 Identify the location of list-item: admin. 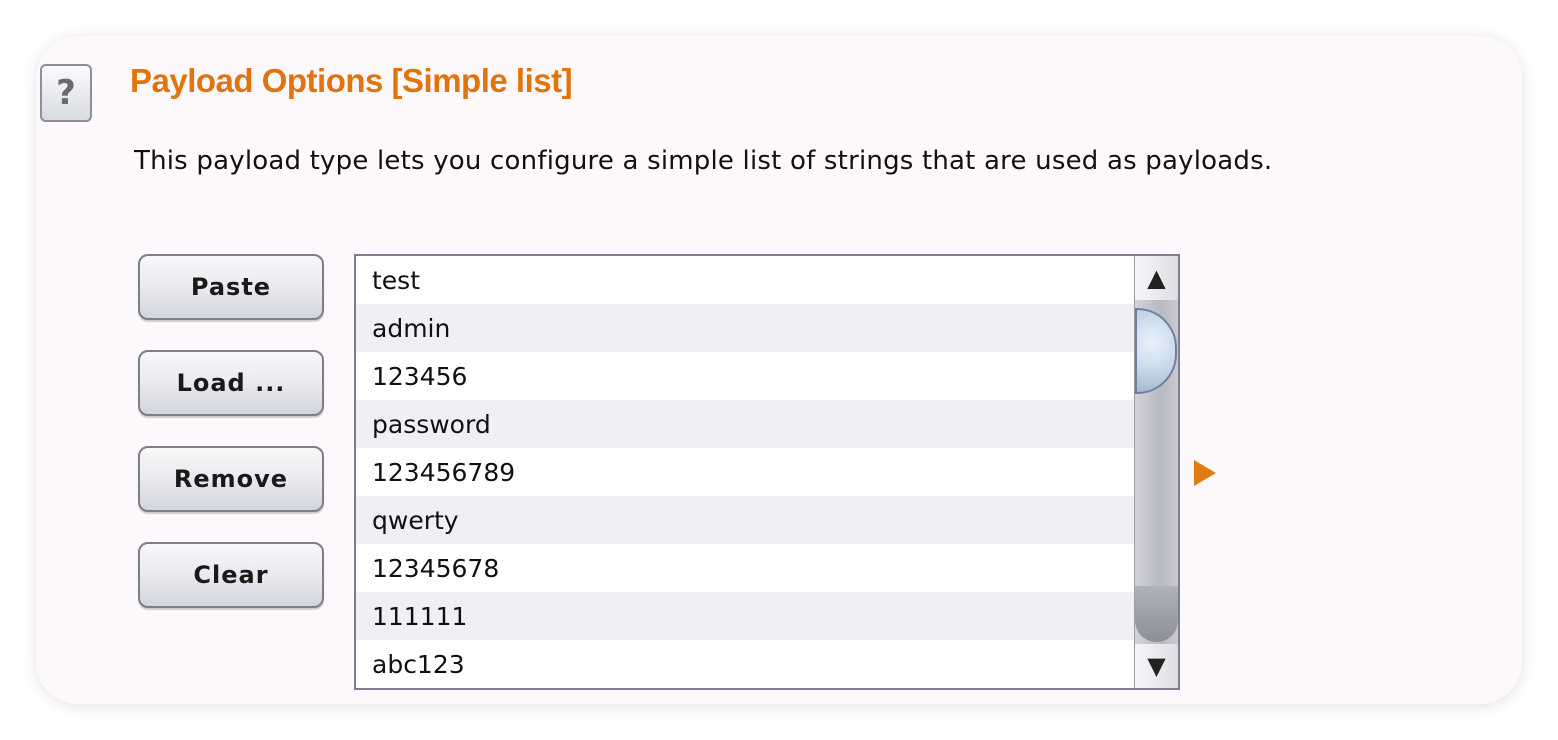
(745, 328).